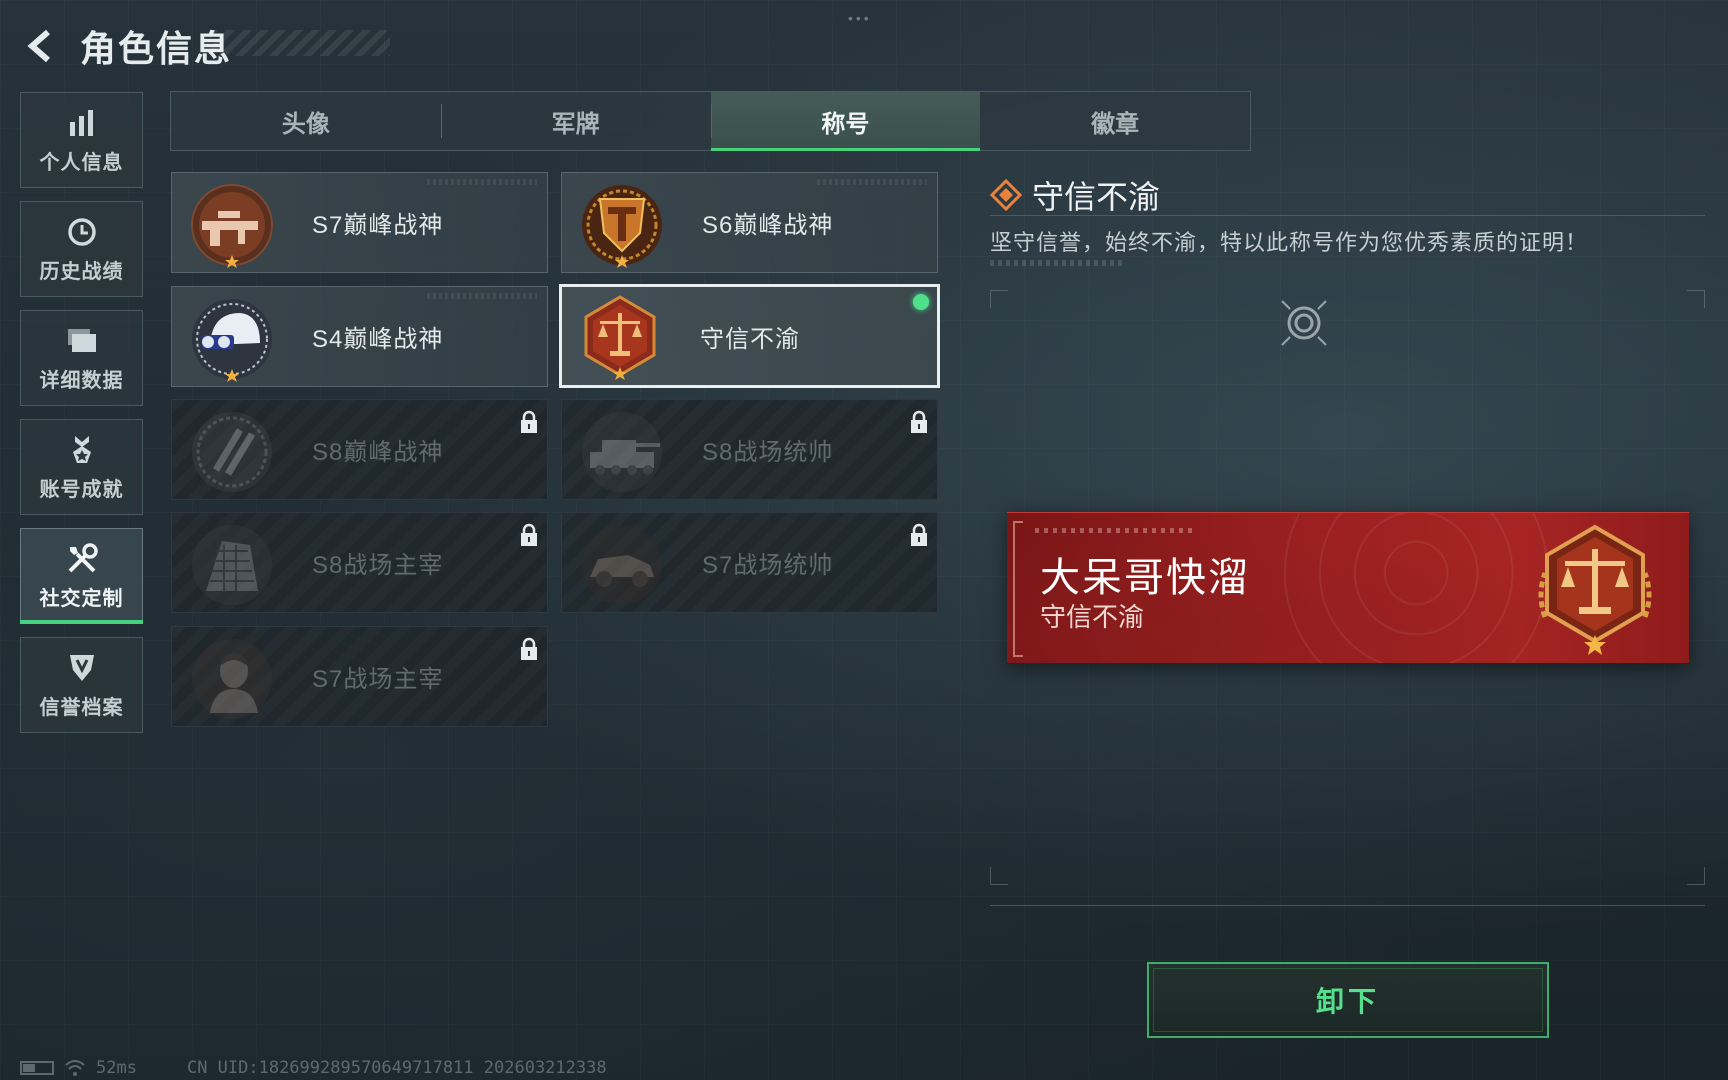 Image resolution: width=1728 pixels, height=1080 pixels. Describe the element at coordinates (1057, 263) in the screenshot. I see `detail-decoration` at that location.